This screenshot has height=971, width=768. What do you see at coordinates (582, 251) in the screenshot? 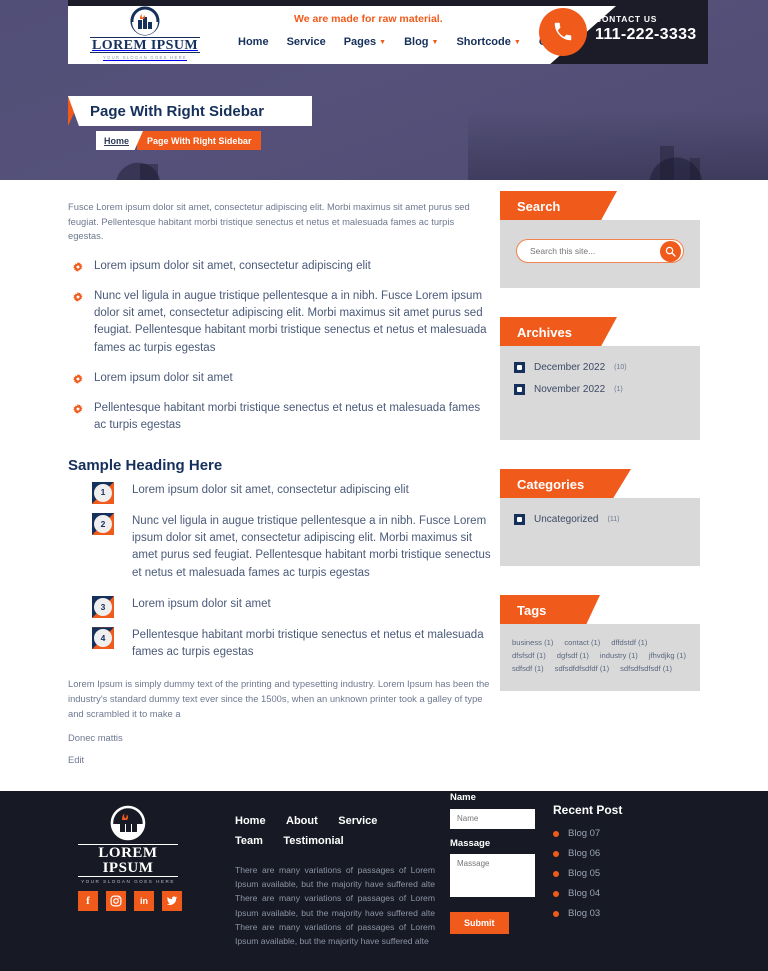
I see `search-input` at bounding box center [582, 251].